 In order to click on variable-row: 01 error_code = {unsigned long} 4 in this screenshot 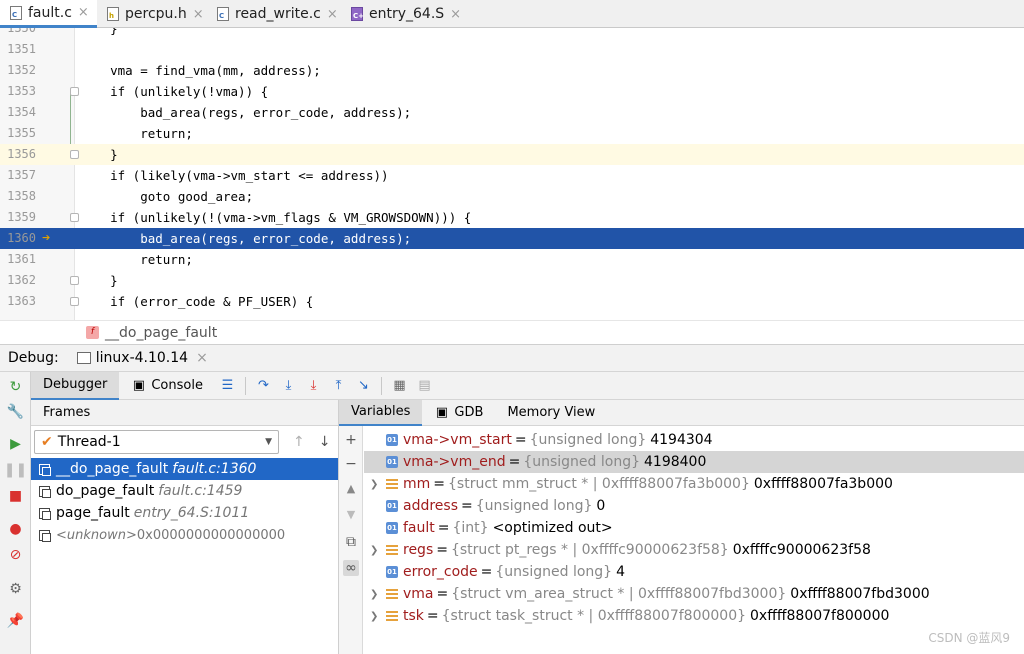, I will do `click(694, 572)`.